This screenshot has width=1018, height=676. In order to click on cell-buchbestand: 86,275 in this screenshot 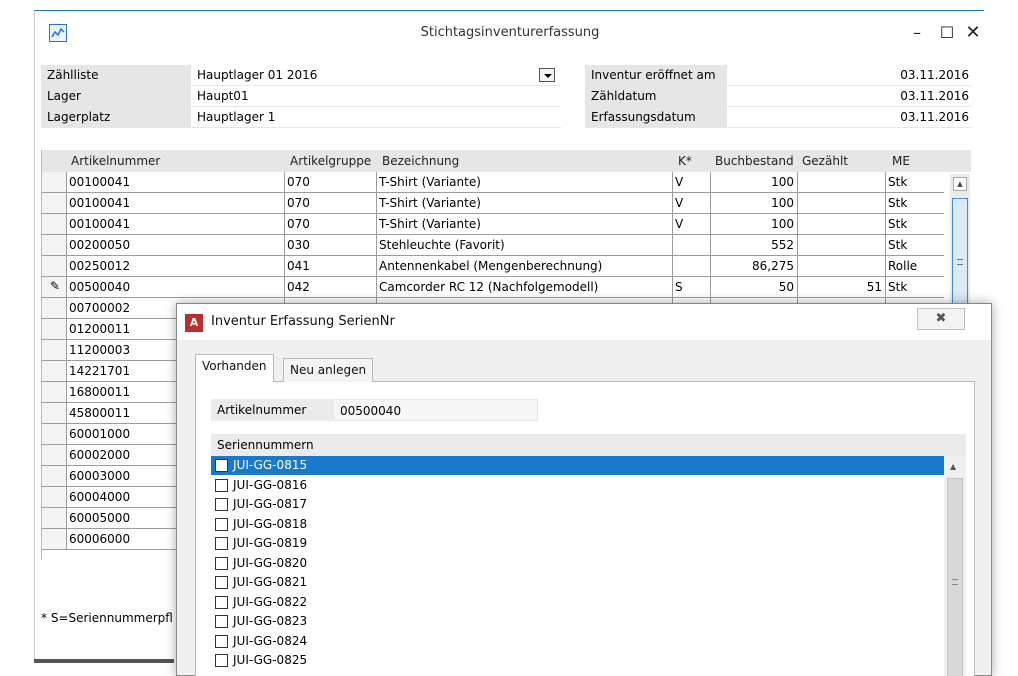, I will do `click(753, 266)`.